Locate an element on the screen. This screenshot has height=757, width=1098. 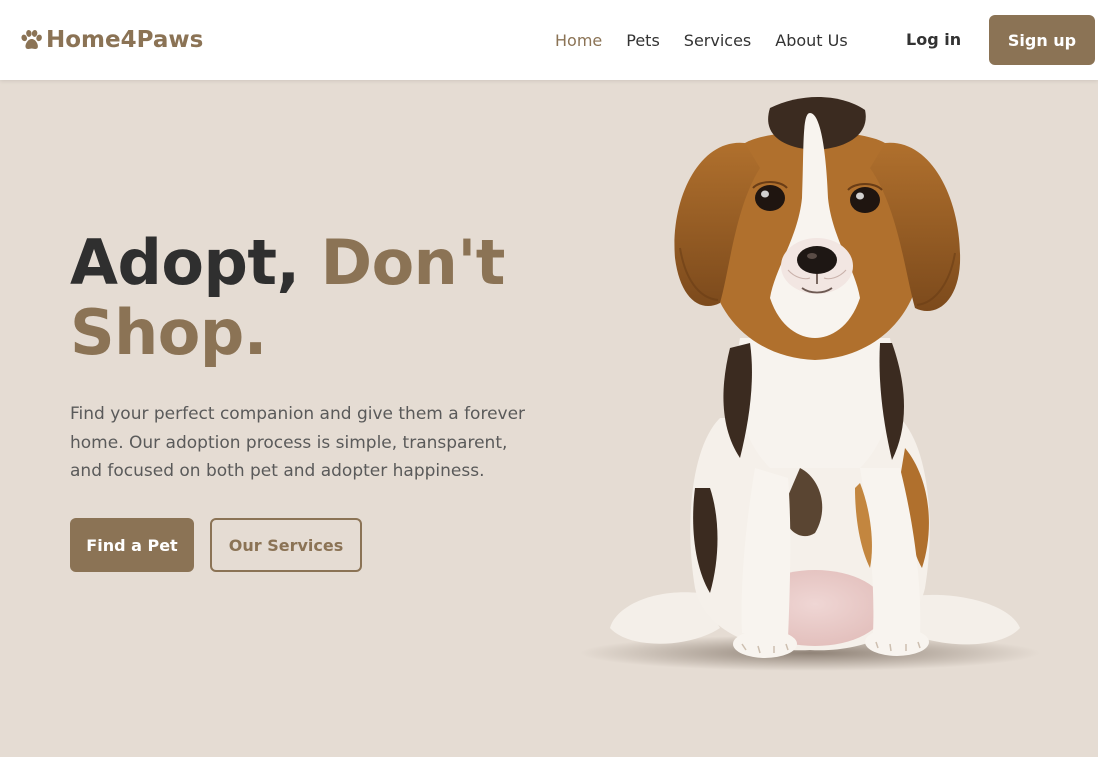
nav-item-services: Services is located at coordinates (717, 40).